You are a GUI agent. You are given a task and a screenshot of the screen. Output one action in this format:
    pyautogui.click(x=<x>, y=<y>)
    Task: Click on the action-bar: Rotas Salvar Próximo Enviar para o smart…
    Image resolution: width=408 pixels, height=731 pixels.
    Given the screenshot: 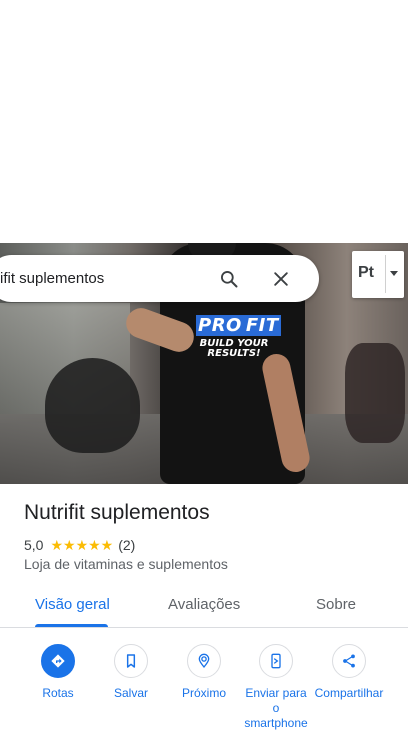 What is the action you would take?
    pyautogui.click(x=204, y=684)
    